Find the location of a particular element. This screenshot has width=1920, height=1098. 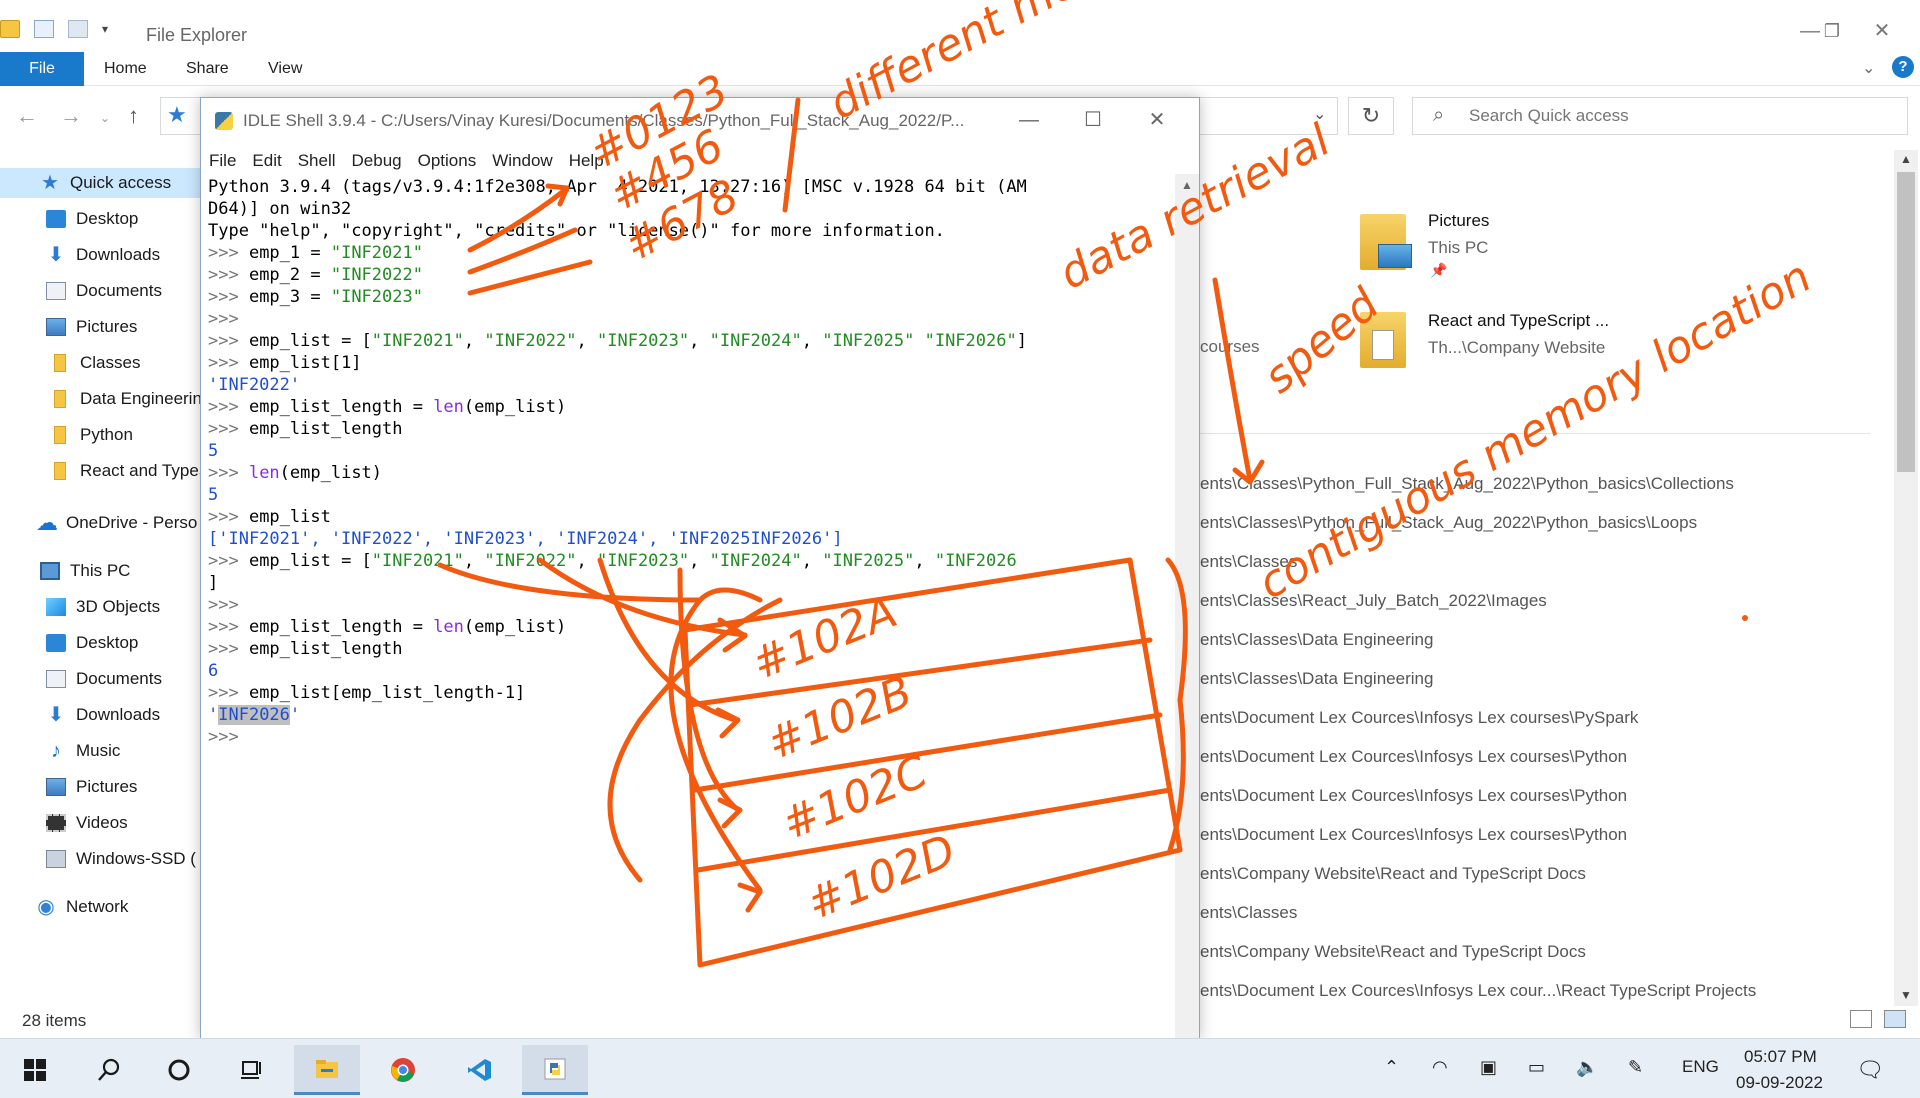

language-indicator: ENG is located at coordinates (1700, 1067).